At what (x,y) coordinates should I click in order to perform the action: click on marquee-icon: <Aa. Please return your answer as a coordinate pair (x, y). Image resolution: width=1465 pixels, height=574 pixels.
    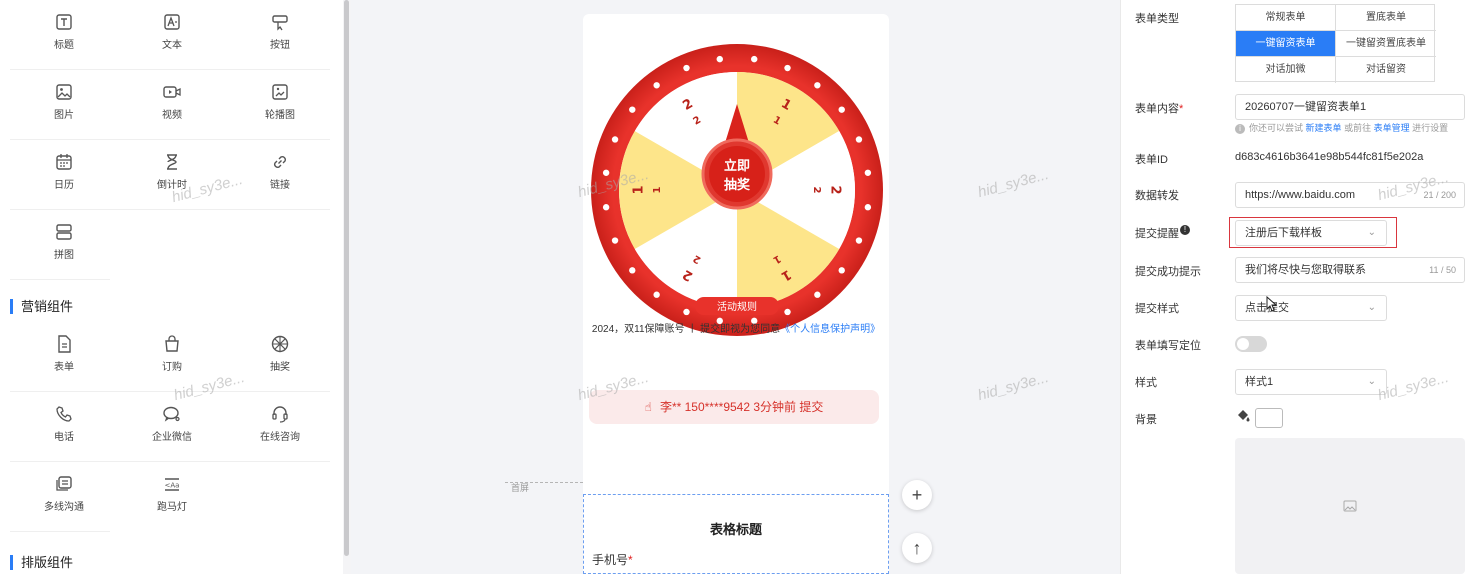
    Looking at the image, I should click on (172, 484).